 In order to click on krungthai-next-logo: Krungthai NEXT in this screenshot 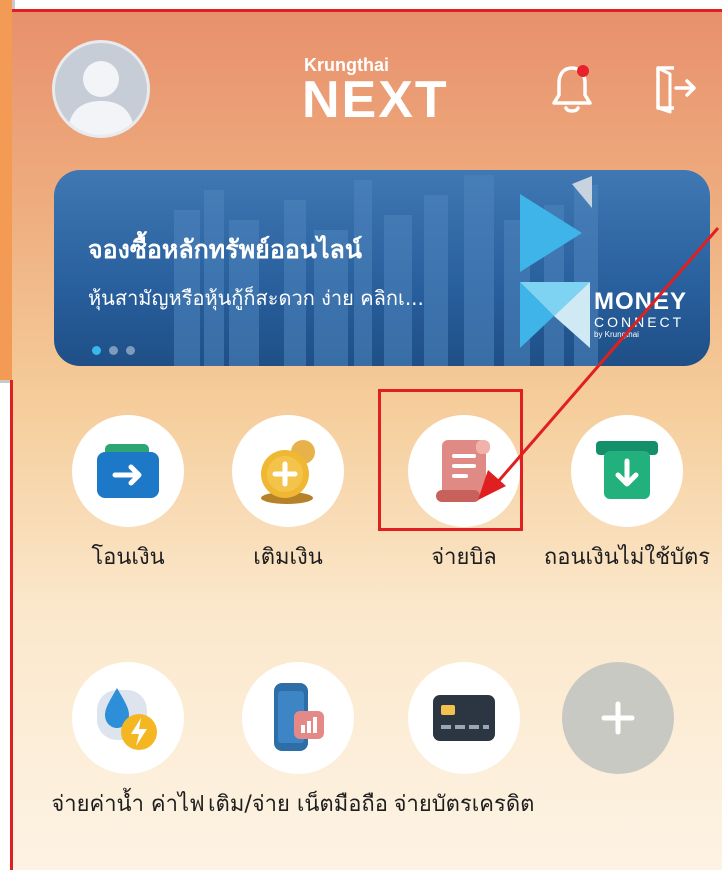, I will do `click(379, 95)`.